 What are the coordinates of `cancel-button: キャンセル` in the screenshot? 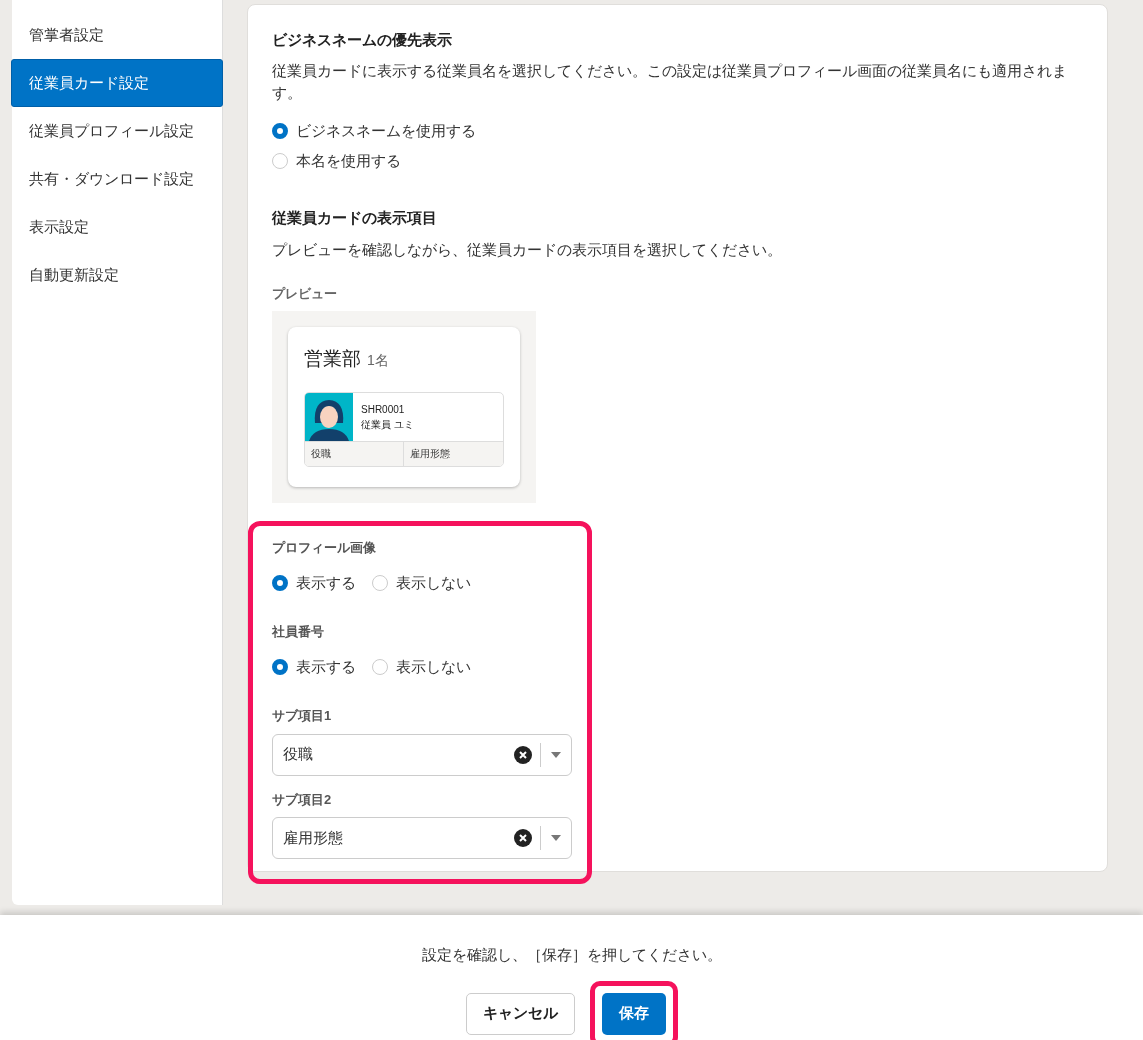 It's located at (520, 1013).